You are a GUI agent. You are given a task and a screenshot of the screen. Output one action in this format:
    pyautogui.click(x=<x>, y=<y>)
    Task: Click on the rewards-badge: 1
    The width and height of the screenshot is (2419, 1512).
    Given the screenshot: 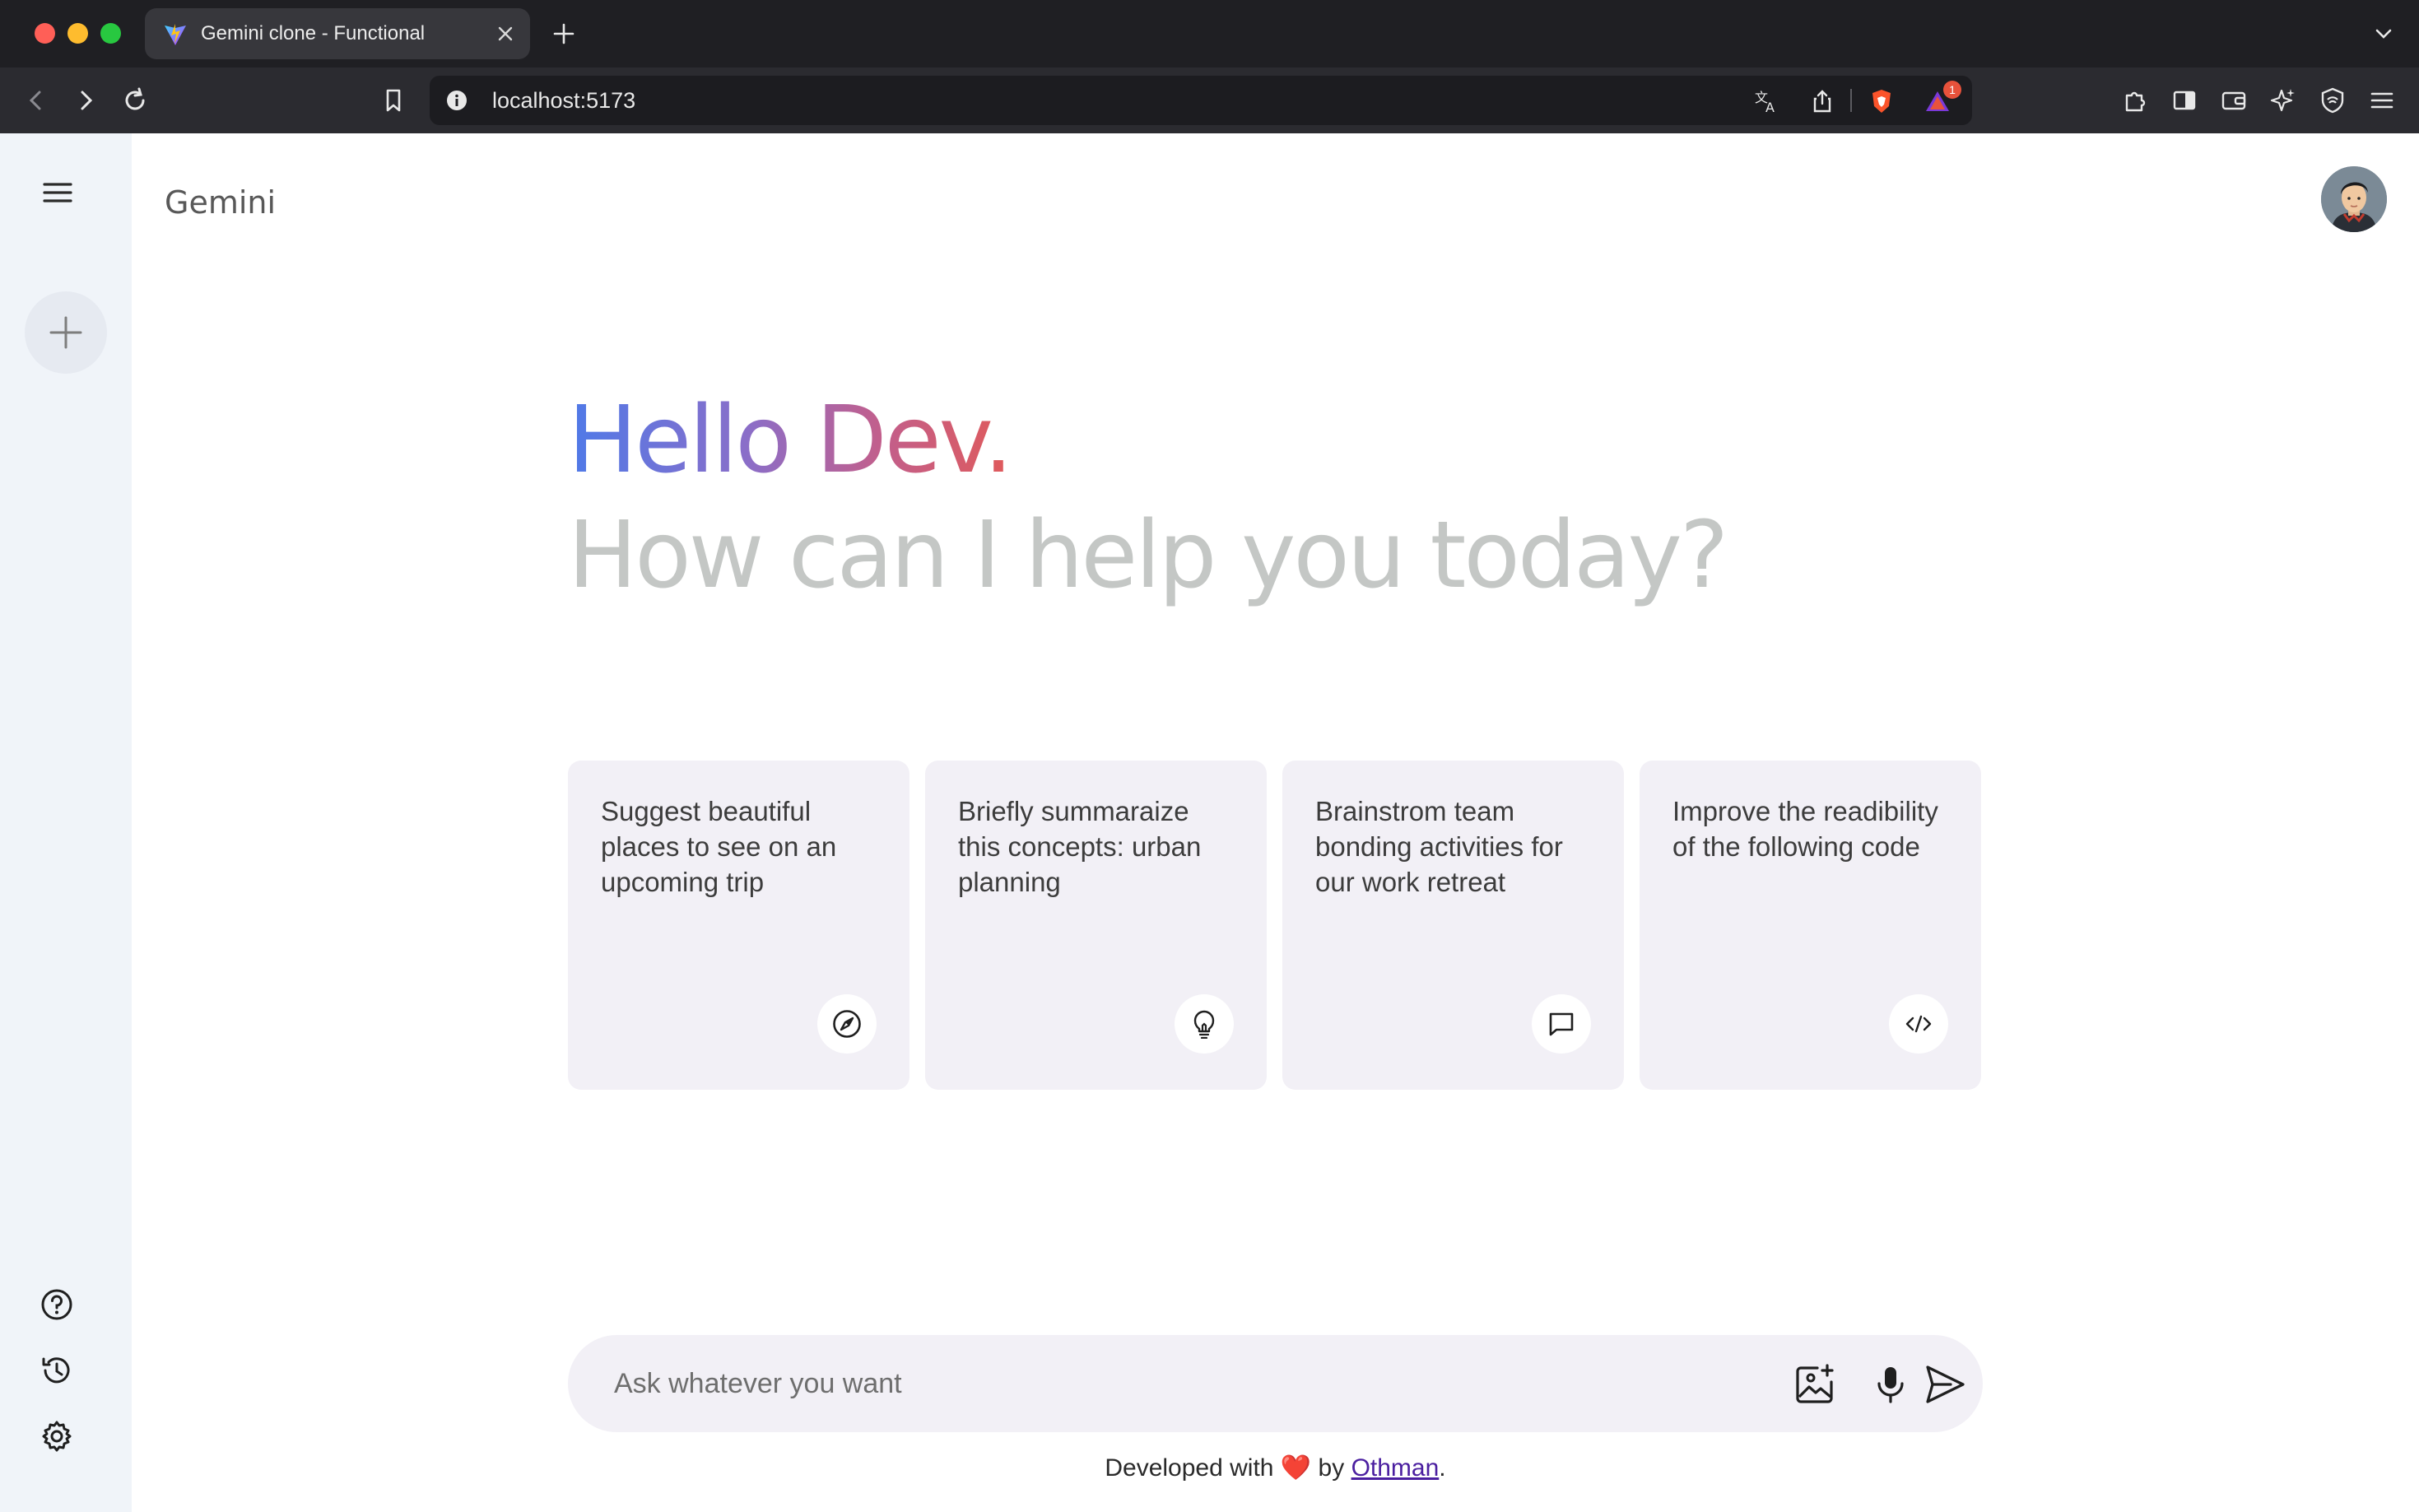 What is the action you would take?
    pyautogui.click(x=1952, y=90)
    